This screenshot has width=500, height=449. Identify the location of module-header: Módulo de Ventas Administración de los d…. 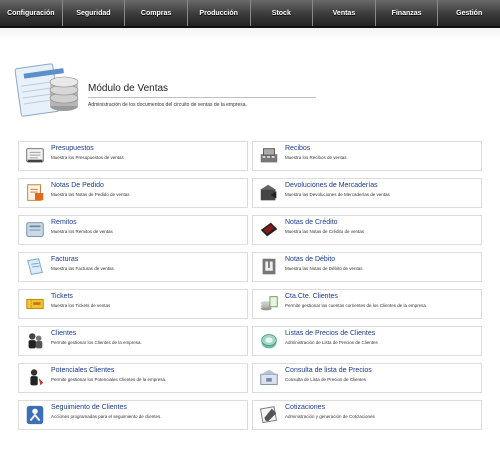
(169, 95).